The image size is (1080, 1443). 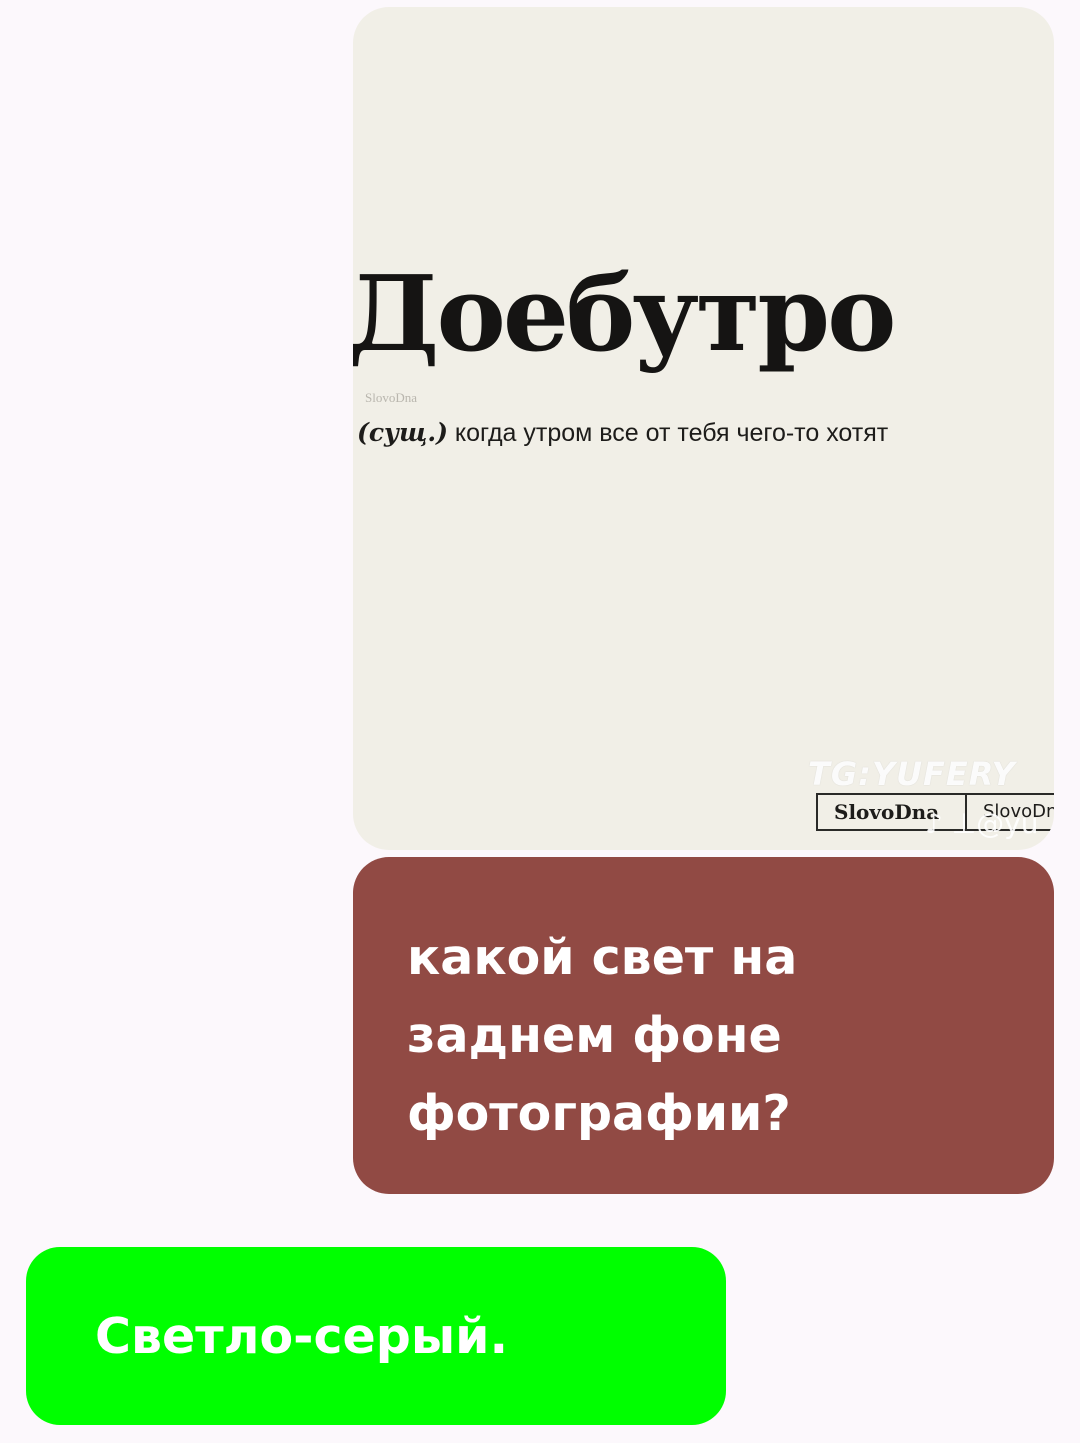 I want to click on image-part-of-speech: (сущ.), so click(x=402, y=432).